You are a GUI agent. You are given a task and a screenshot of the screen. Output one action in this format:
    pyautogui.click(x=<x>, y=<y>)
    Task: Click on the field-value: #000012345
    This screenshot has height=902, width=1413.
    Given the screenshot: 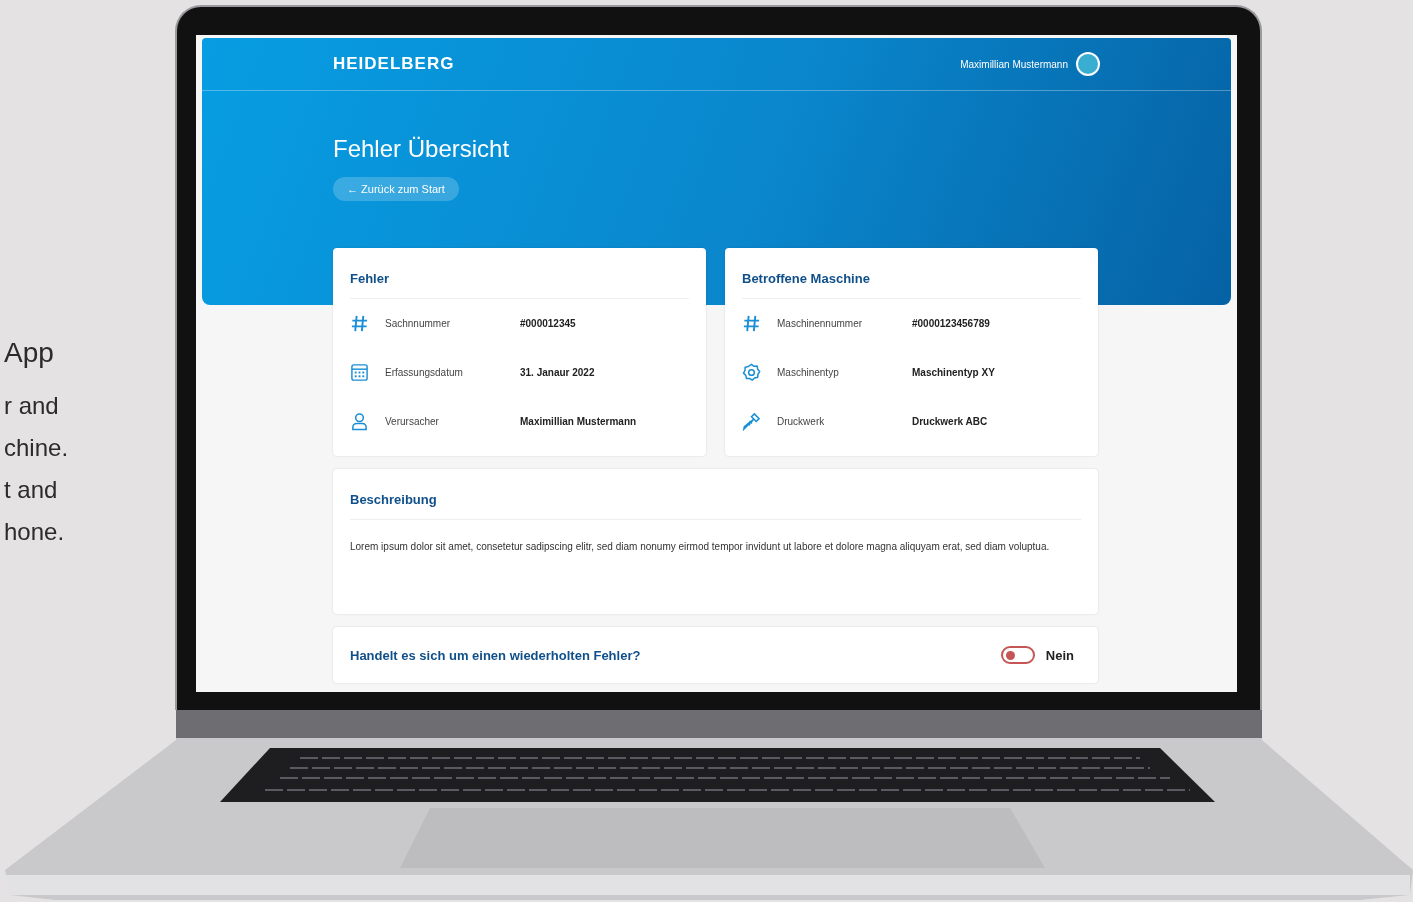 What is the action you would take?
    pyautogui.click(x=548, y=323)
    